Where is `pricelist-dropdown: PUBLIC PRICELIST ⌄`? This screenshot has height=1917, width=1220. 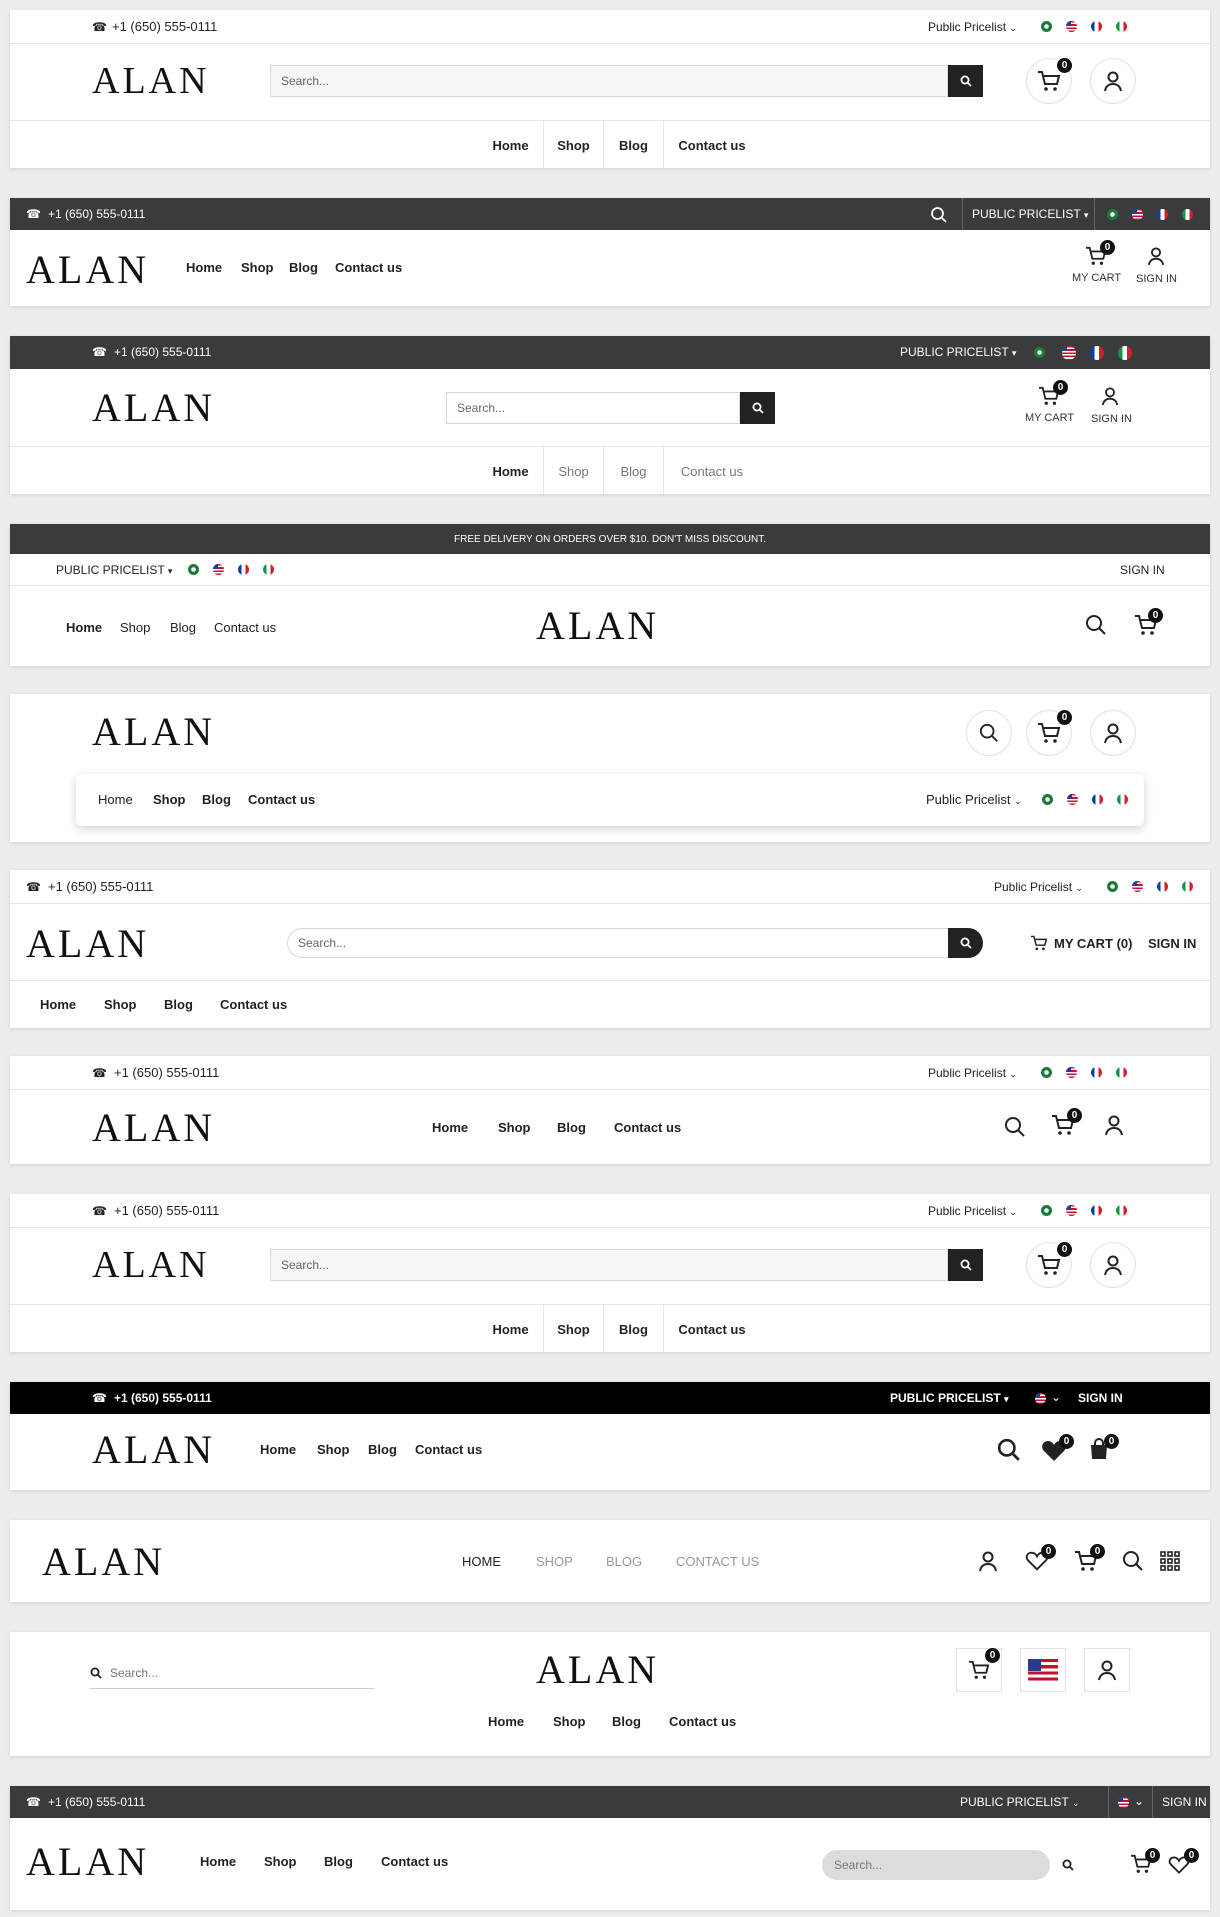 pricelist-dropdown: PUBLIC PRICELIST ⌄ is located at coordinates (1019, 1802).